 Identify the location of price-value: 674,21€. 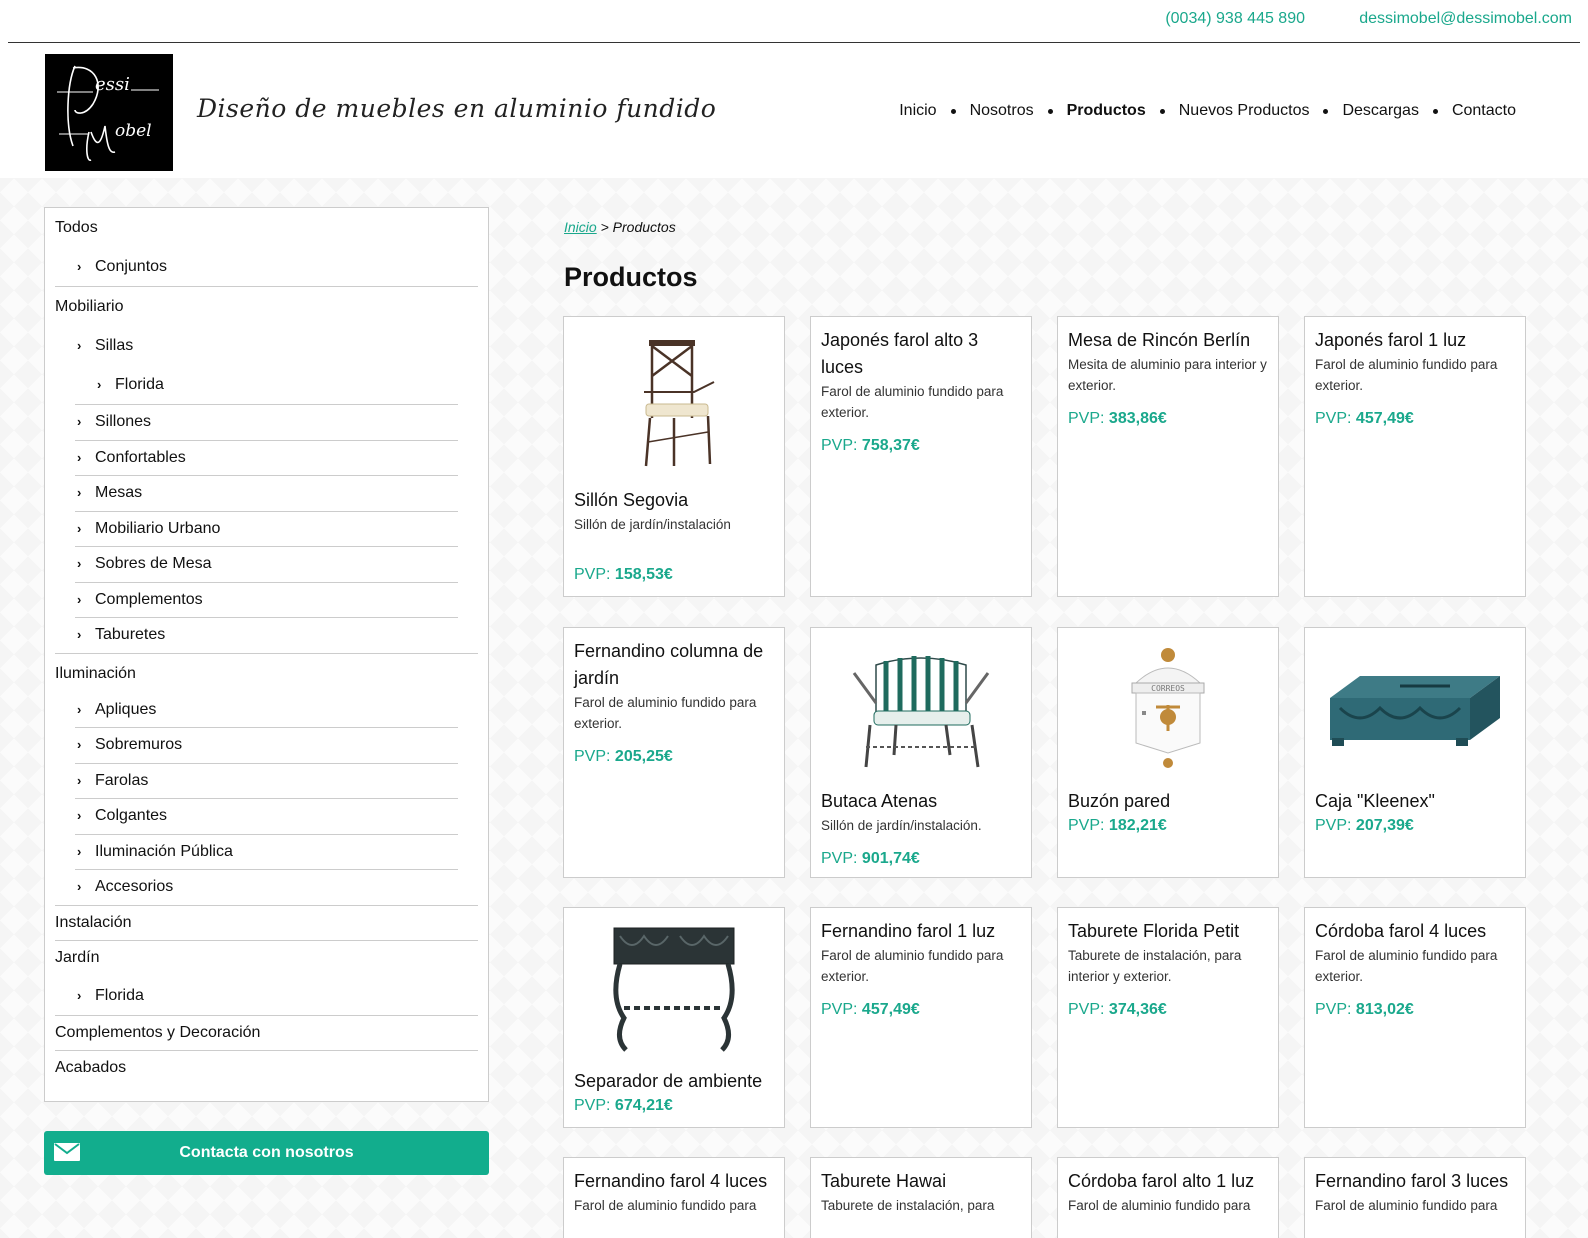
(643, 1105).